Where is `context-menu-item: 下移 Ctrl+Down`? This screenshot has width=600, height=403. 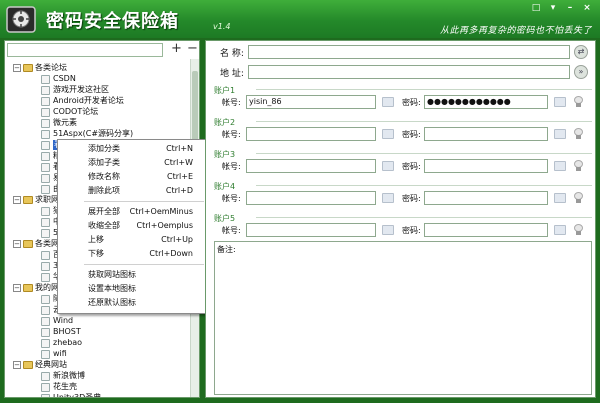
context-menu-item: 下移 Ctrl+Down is located at coordinates (133, 254).